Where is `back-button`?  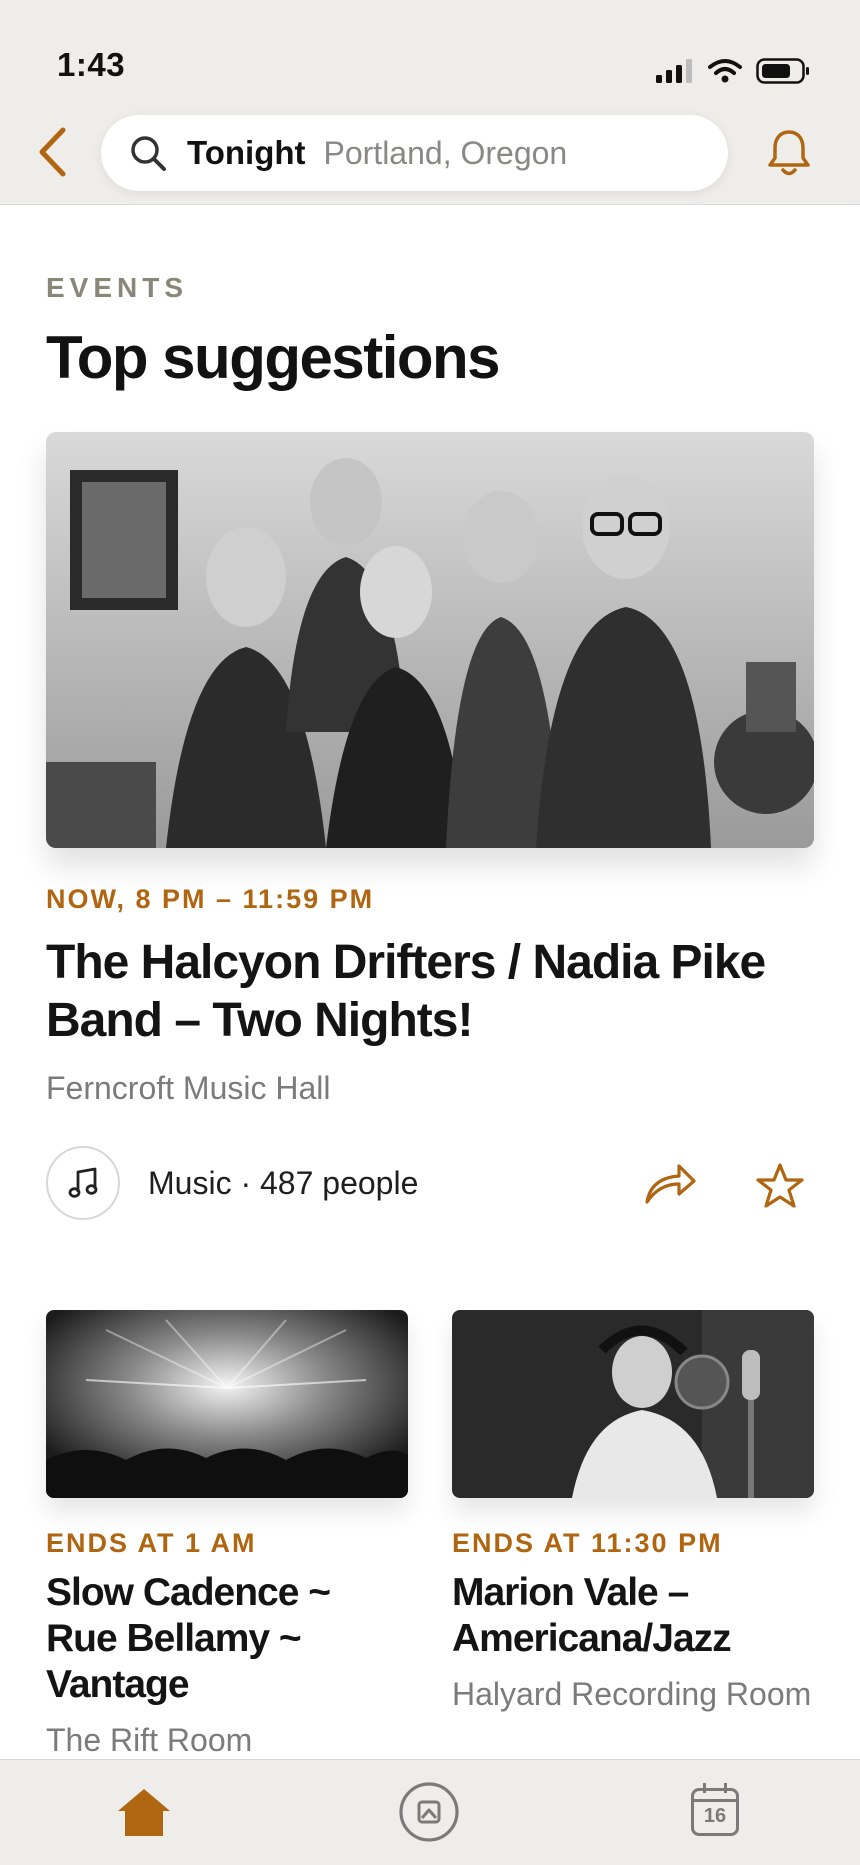
back-button is located at coordinates (52, 152).